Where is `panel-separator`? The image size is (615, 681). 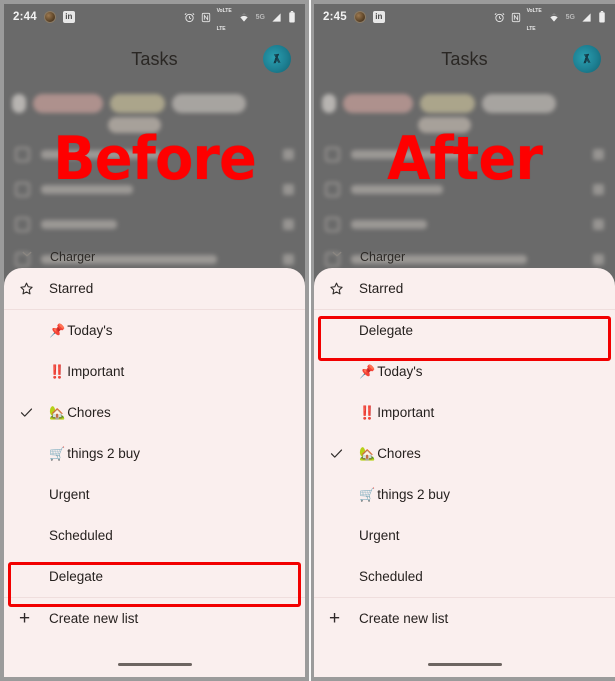
panel-separator is located at coordinates (310, 340).